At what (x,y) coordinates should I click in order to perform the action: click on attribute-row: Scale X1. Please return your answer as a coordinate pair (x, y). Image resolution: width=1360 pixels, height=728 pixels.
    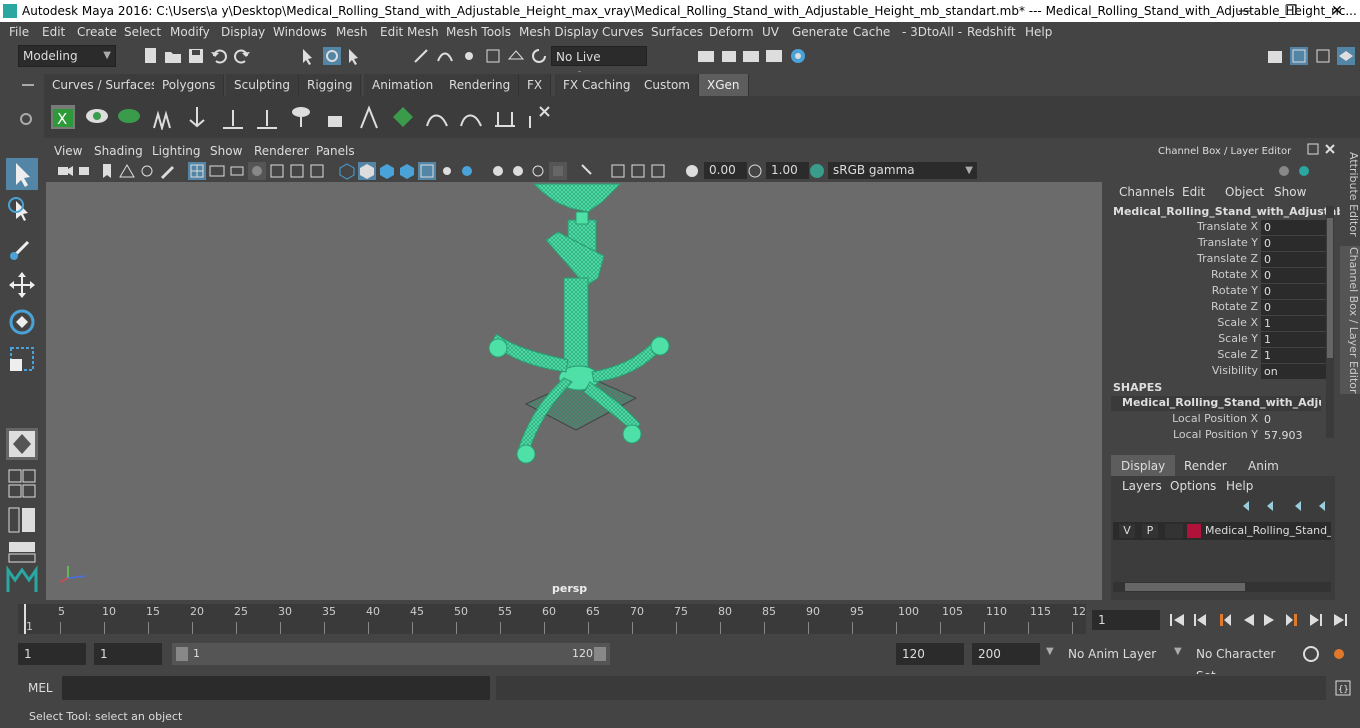
    Looking at the image, I should click on (1218, 324).